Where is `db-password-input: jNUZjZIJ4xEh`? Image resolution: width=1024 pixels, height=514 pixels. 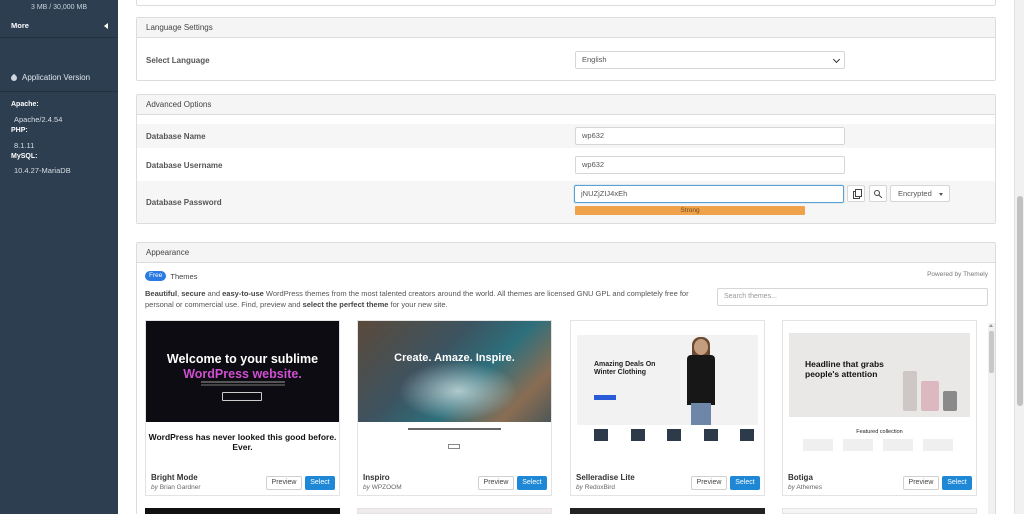
db-password-input: jNUZjZIJ4xEh is located at coordinates (709, 194).